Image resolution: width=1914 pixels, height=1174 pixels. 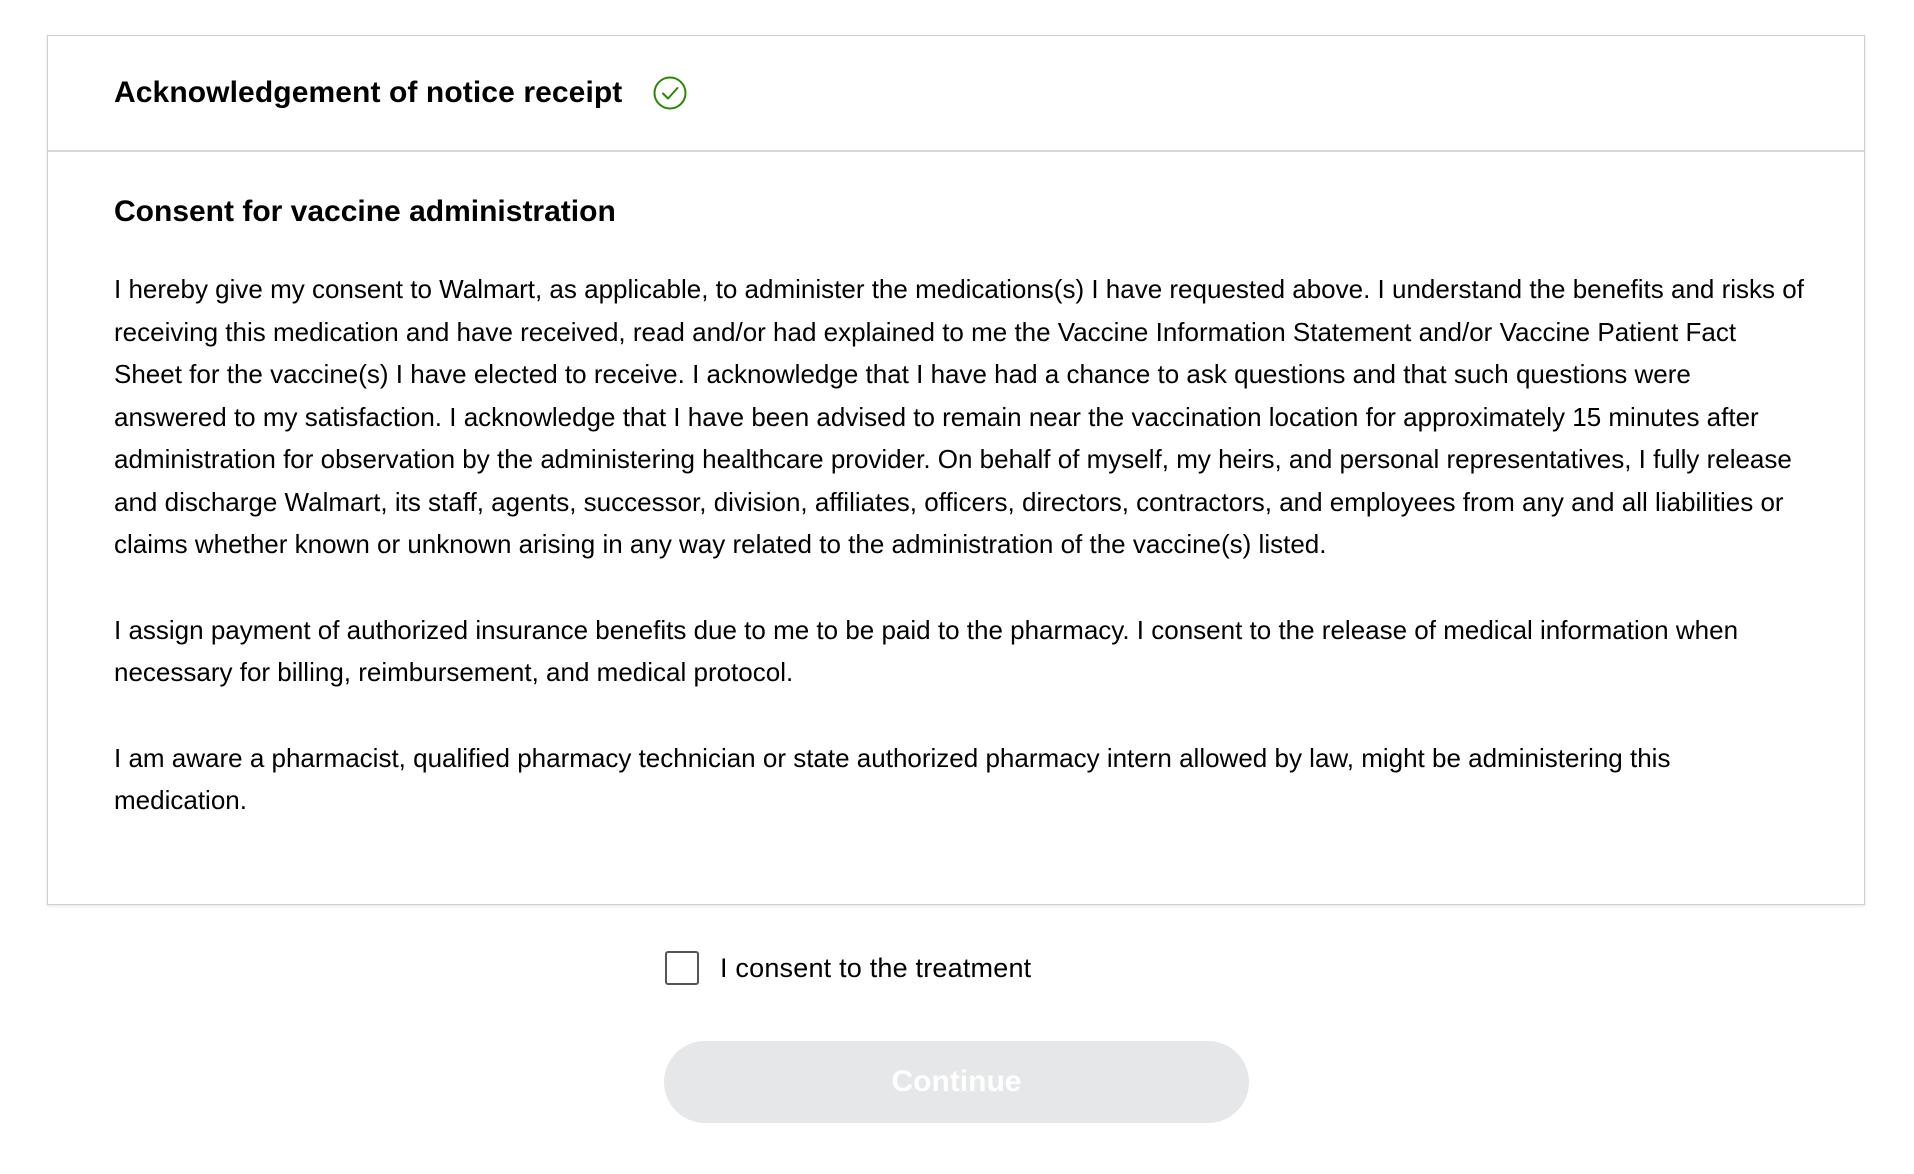 I want to click on acknowledgement-title: Acknowledgement of notice receipt, so click(x=368, y=92).